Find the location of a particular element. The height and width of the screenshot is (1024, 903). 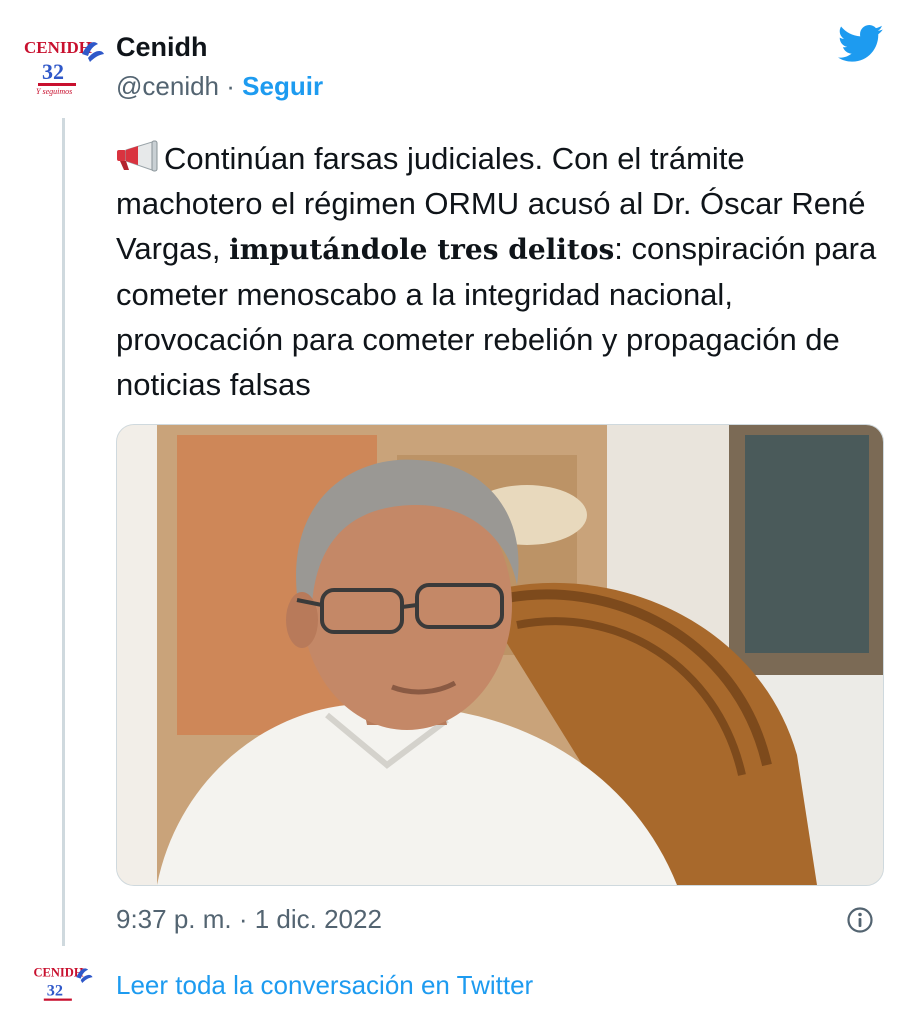

avatar-small-logo-text: CENIDH is located at coordinates (58, 972).